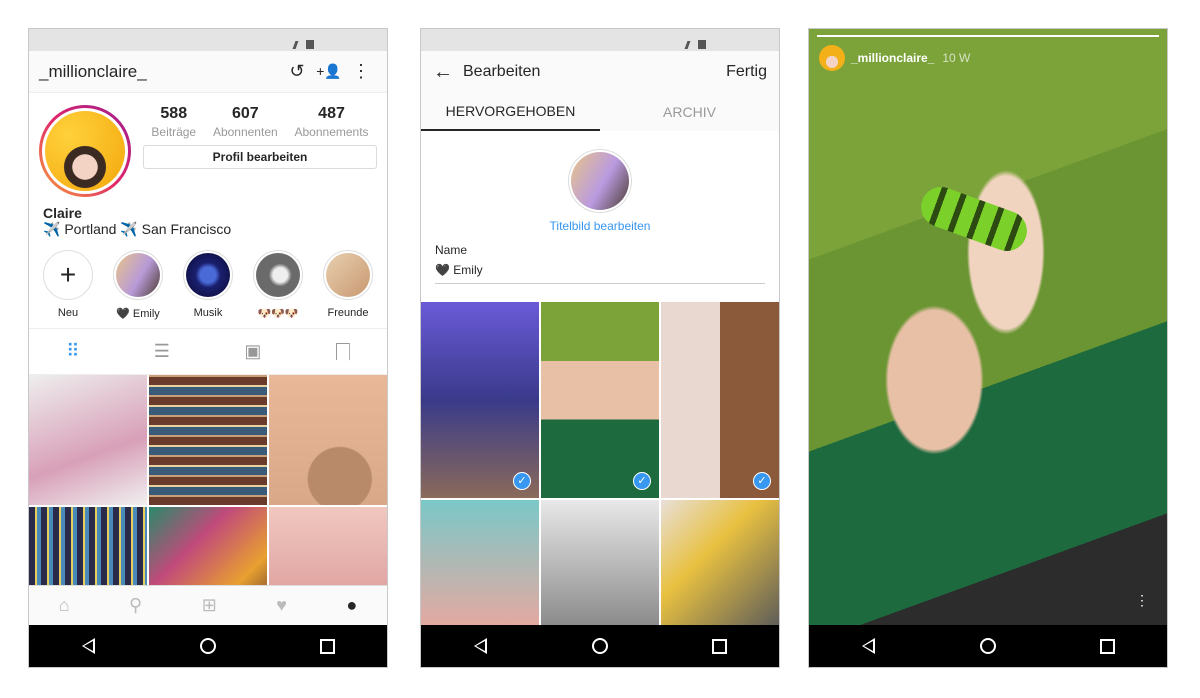 This screenshot has height=698, width=1200. What do you see at coordinates (85, 151) in the screenshot?
I see `avatar` at bounding box center [85, 151].